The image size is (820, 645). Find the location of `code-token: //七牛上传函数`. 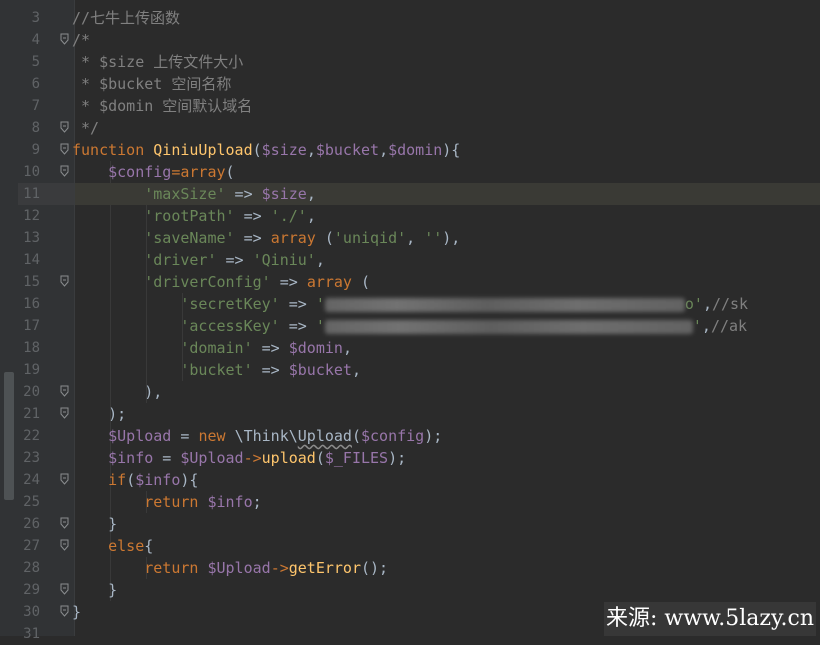

code-token: //七牛上传函数 is located at coordinates (126, 18).